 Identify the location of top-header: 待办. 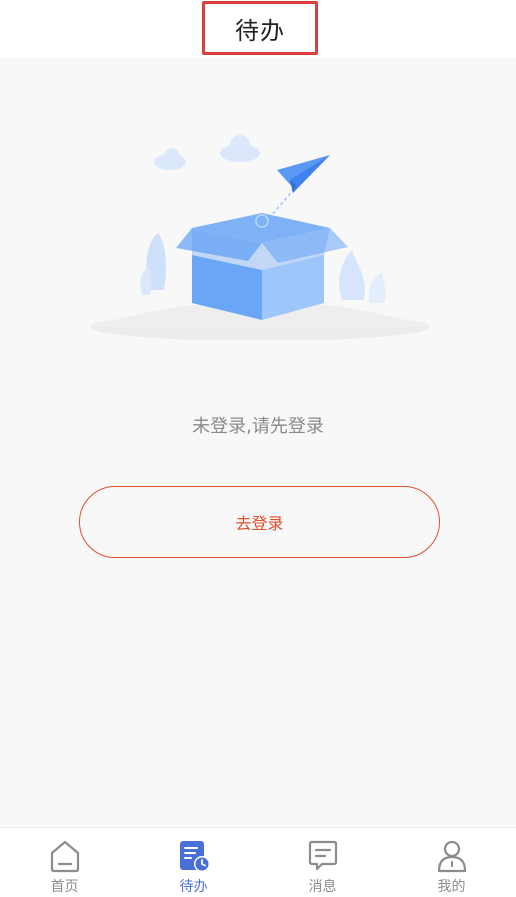
(258, 29).